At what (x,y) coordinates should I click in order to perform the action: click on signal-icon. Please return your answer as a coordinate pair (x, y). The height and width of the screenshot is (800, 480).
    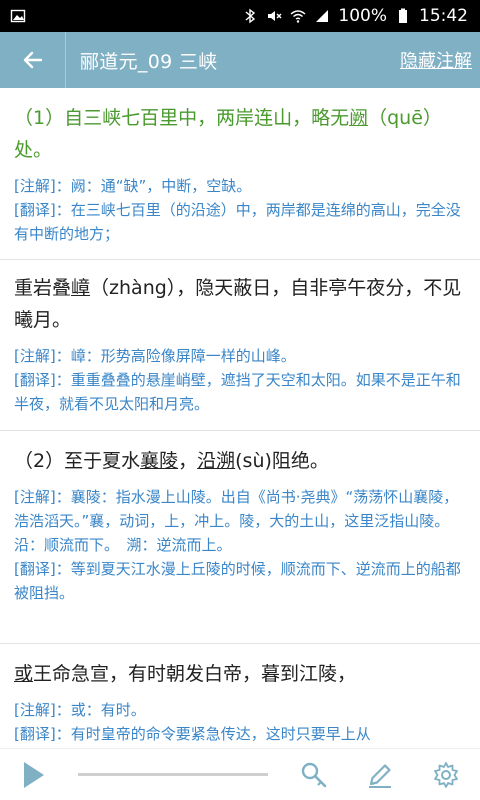
    Looking at the image, I should click on (322, 16).